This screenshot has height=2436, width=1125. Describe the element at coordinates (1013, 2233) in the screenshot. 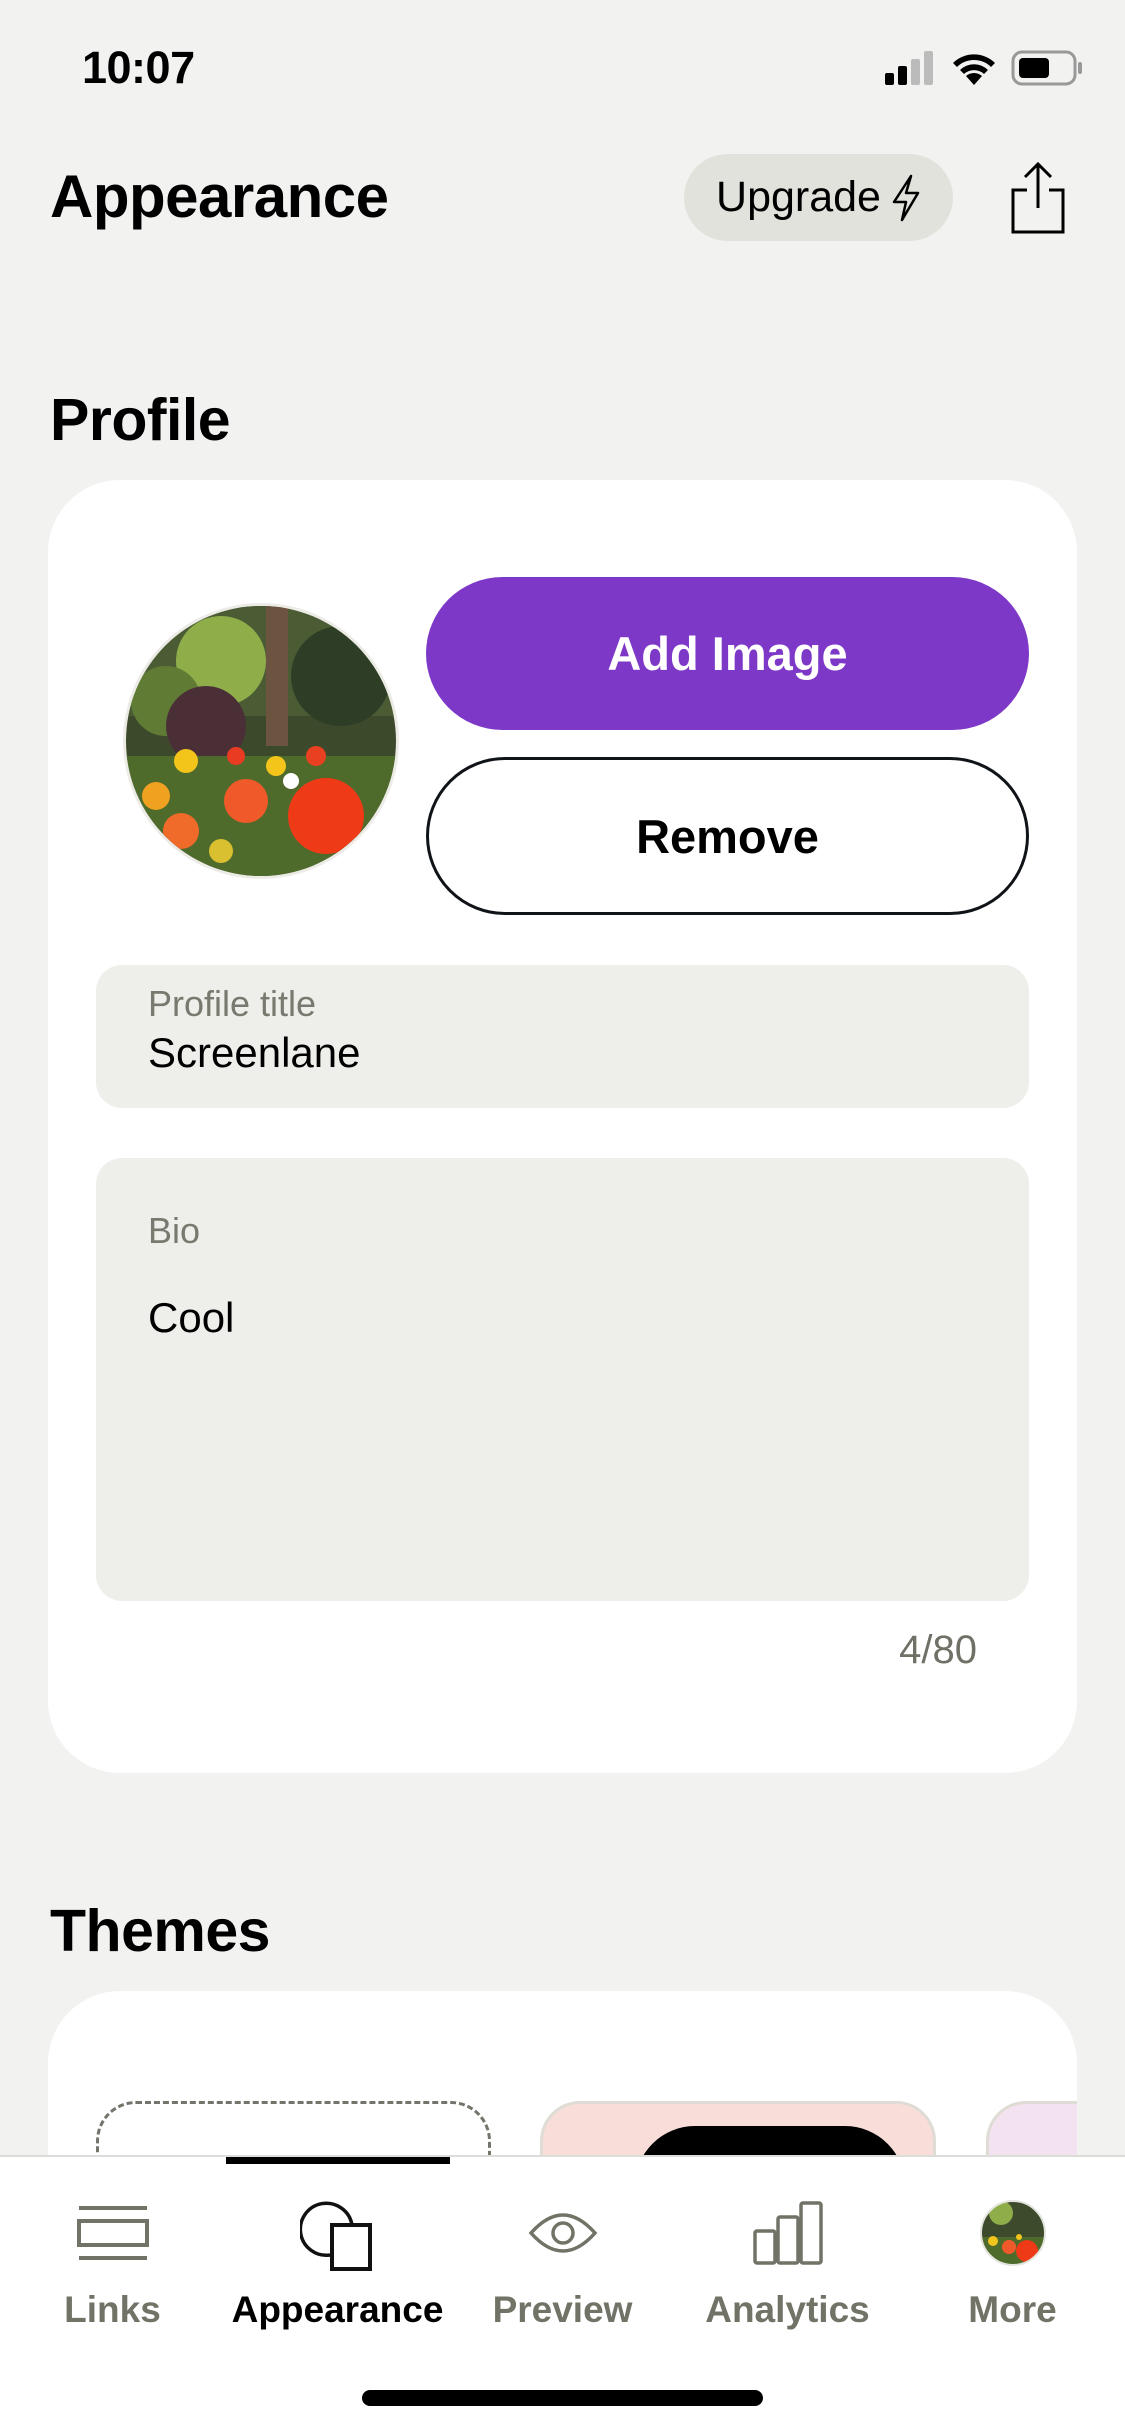

I see `avatar-icon` at that location.